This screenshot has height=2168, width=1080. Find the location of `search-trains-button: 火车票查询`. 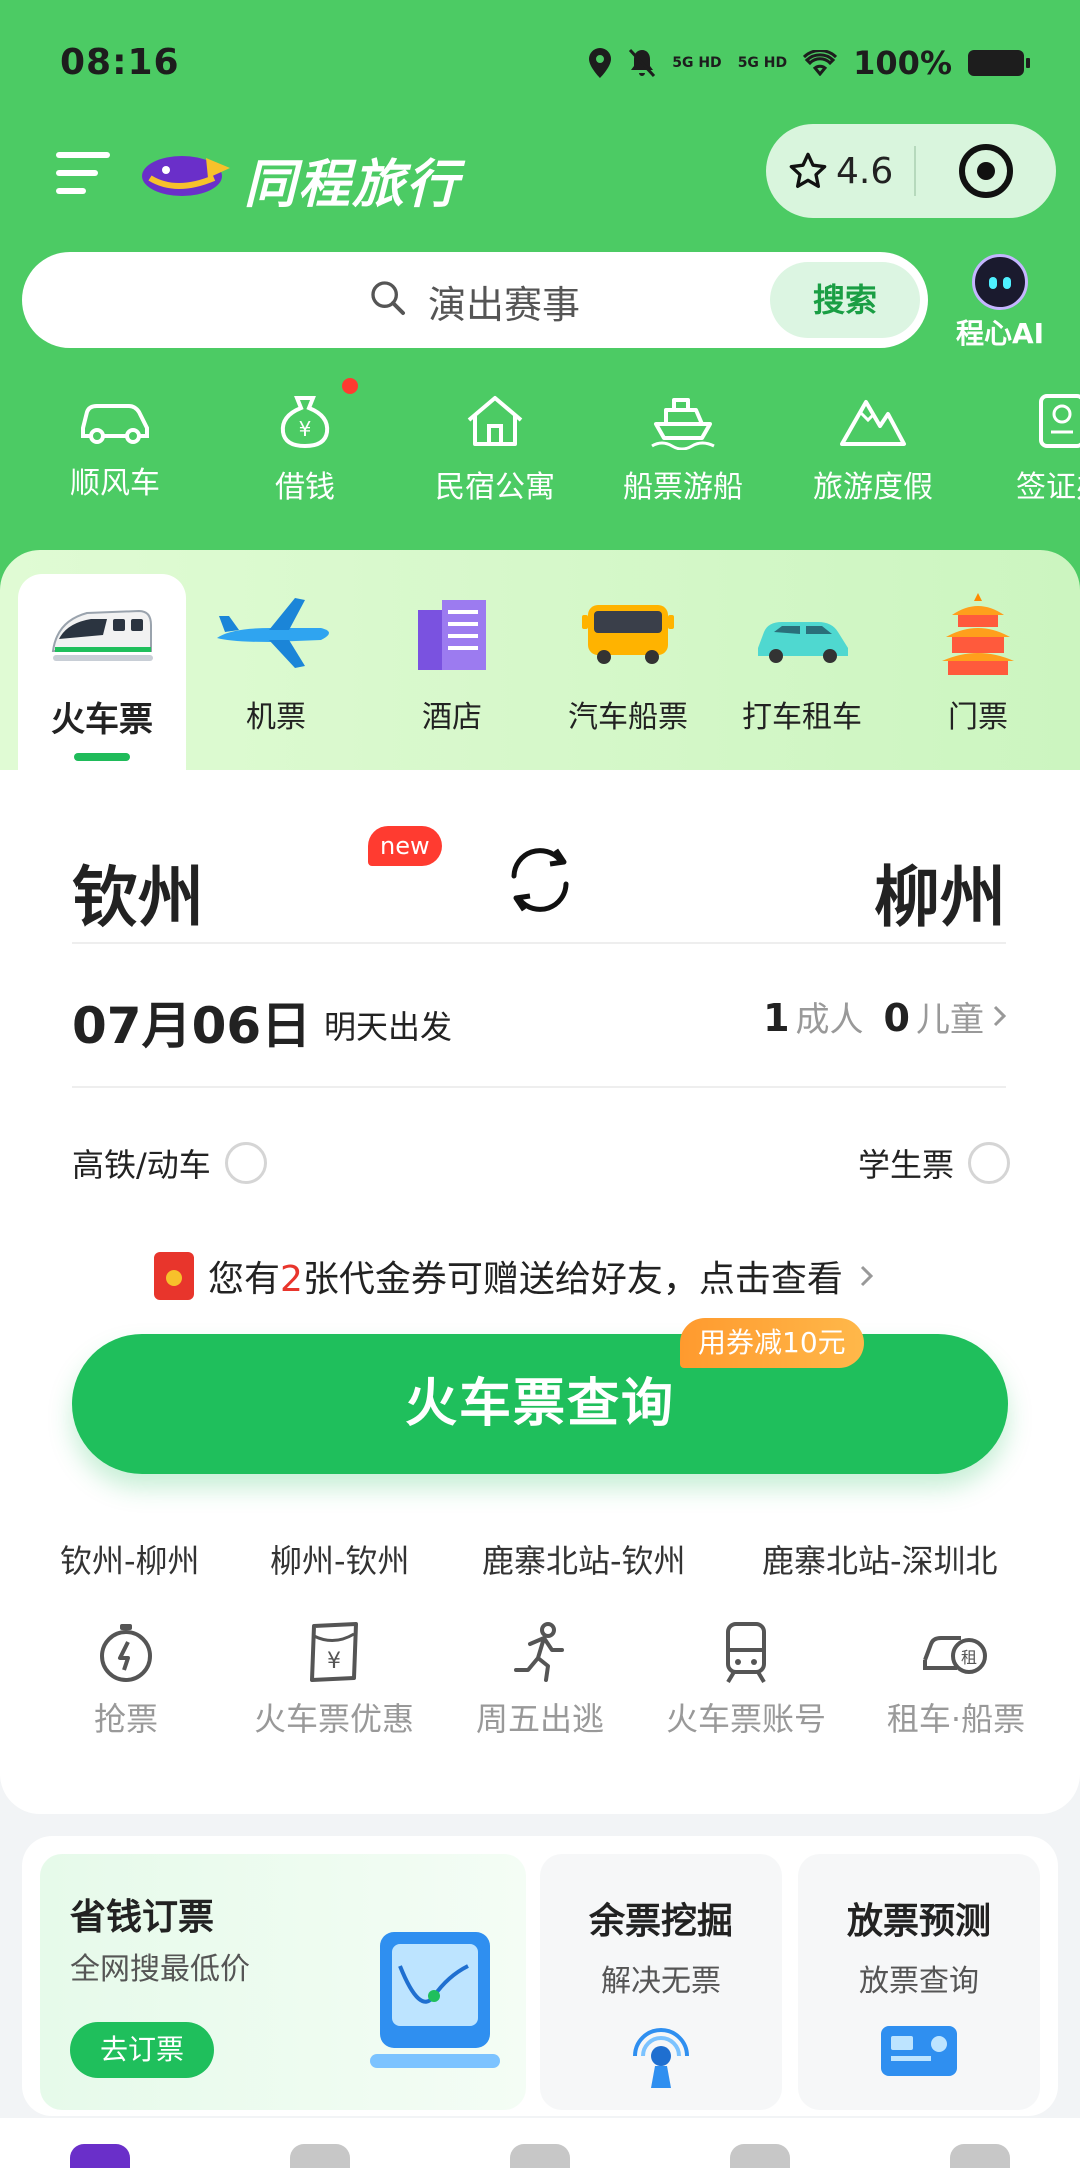

search-trains-button: 火车票查询 is located at coordinates (540, 1404).